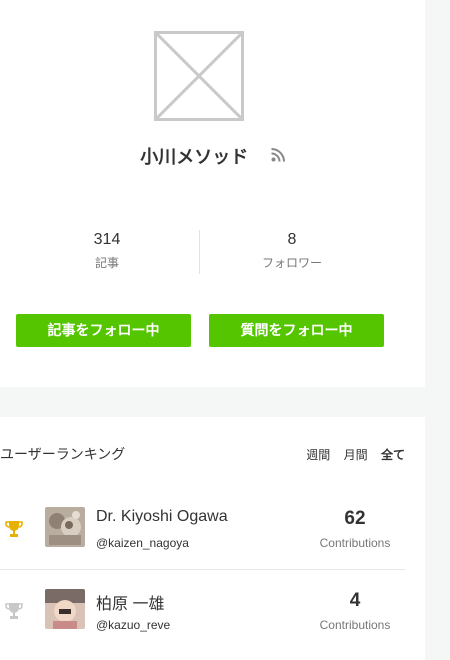 The height and width of the screenshot is (660, 450). What do you see at coordinates (292, 250) in the screenshot?
I see `stat-followers: 8 フォロワー` at bounding box center [292, 250].